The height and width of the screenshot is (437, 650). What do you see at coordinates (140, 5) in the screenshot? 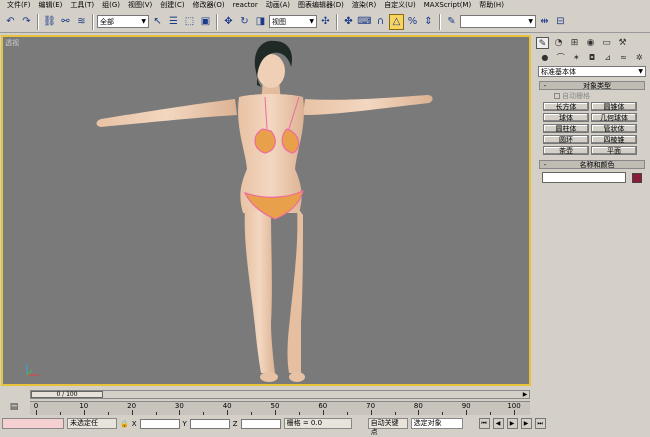
I see `menu-item-4: 视图(V)` at bounding box center [140, 5].